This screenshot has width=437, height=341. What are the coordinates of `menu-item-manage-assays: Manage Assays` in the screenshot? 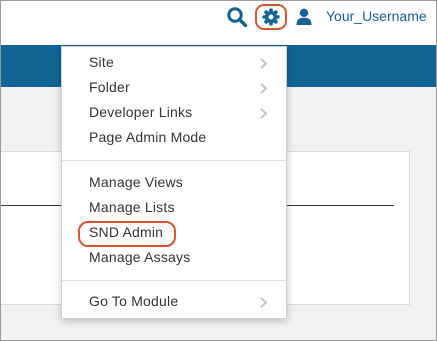 It's located at (174, 258).